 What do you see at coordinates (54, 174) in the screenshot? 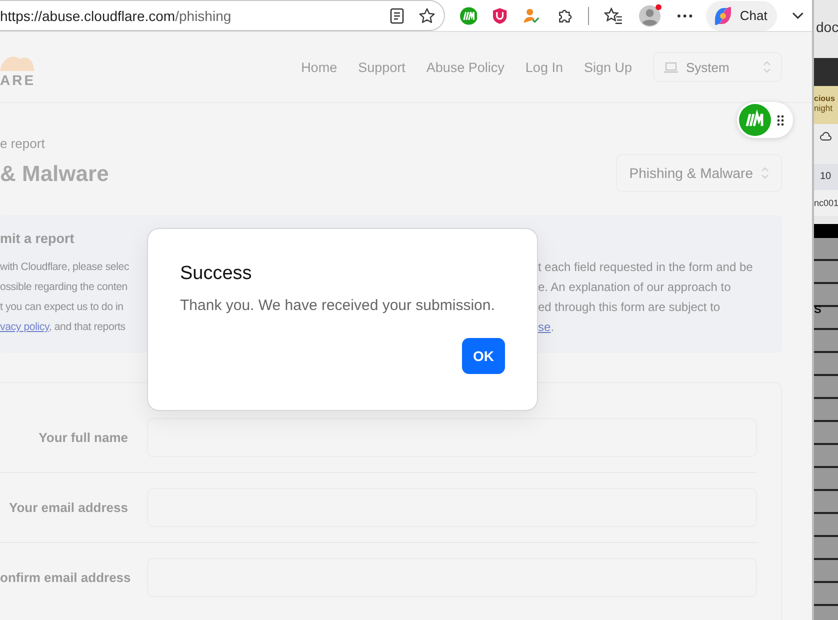
I see `page-title: & Malware` at bounding box center [54, 174].